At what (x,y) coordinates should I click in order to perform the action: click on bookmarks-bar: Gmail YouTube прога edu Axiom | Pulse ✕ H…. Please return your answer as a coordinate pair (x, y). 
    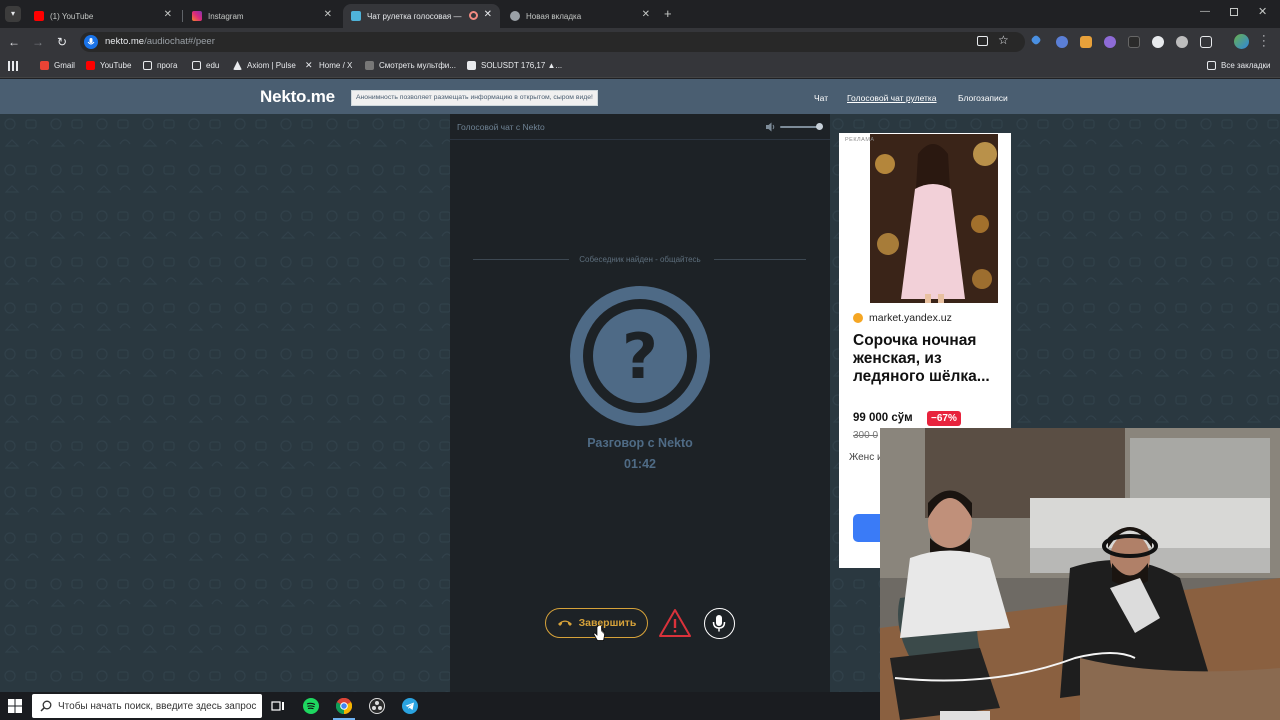
    Looking at the image, I should click on (640, 67).